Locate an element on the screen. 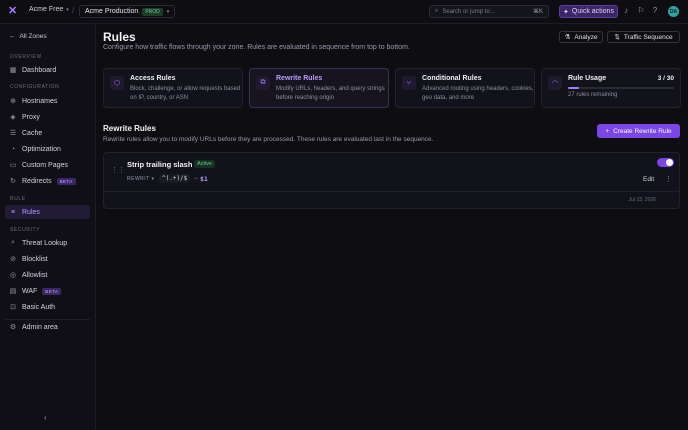 This screenshot has width=688, height=430. search-input: ⌕ Search or jump to... ⌘K is located at coordinates (489, 11).